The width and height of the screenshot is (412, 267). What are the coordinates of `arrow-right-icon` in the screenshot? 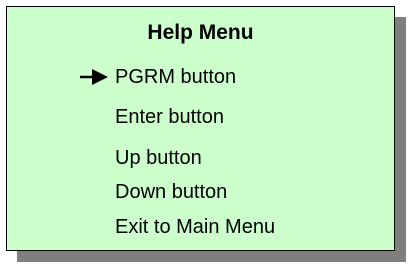 It's located at (94, 77).